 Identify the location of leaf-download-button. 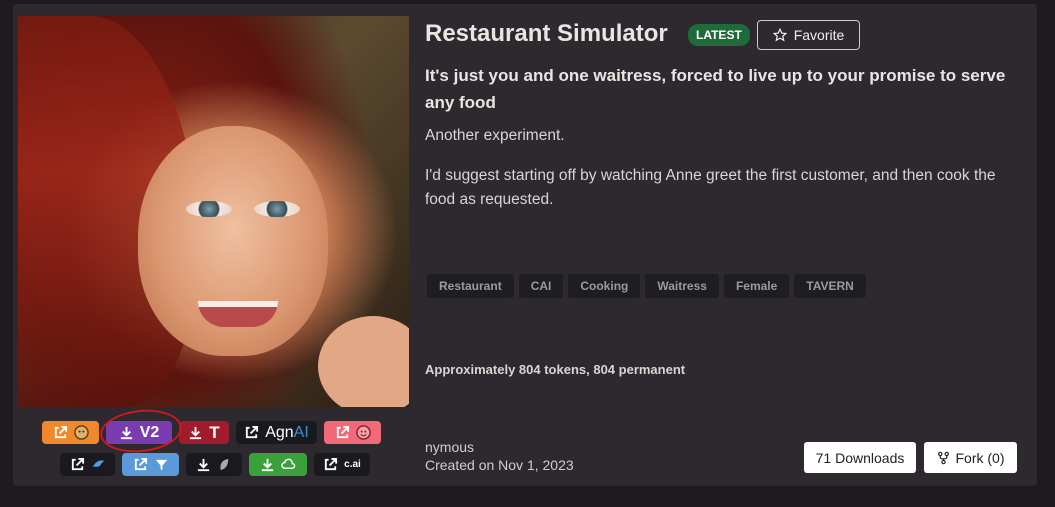
(214, 464).